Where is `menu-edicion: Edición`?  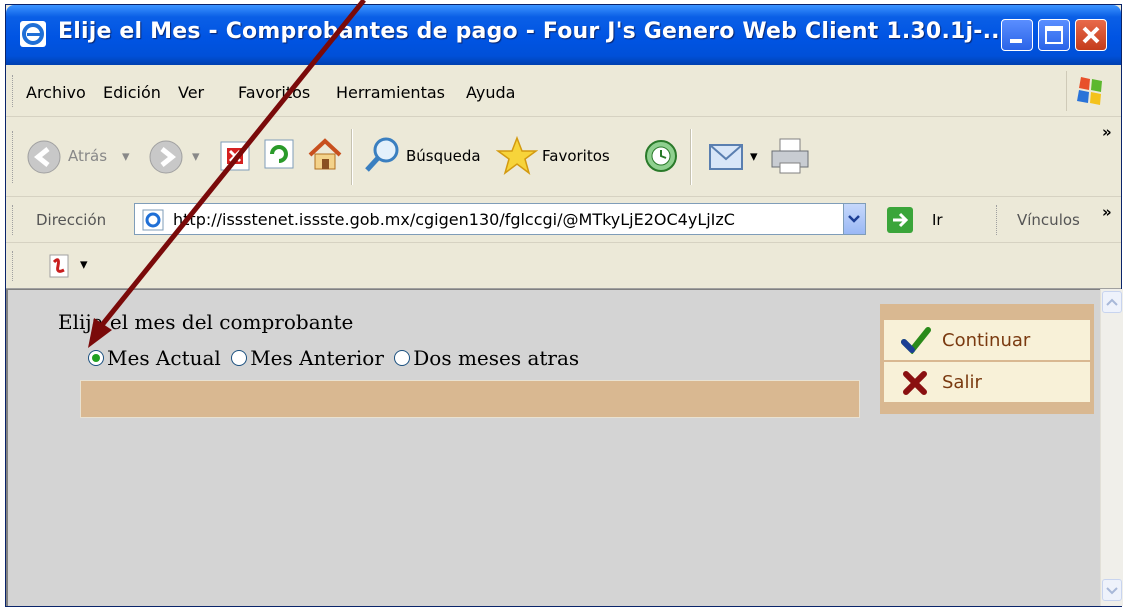
menu-edicion: Edición is located at coordinates (132, 92).